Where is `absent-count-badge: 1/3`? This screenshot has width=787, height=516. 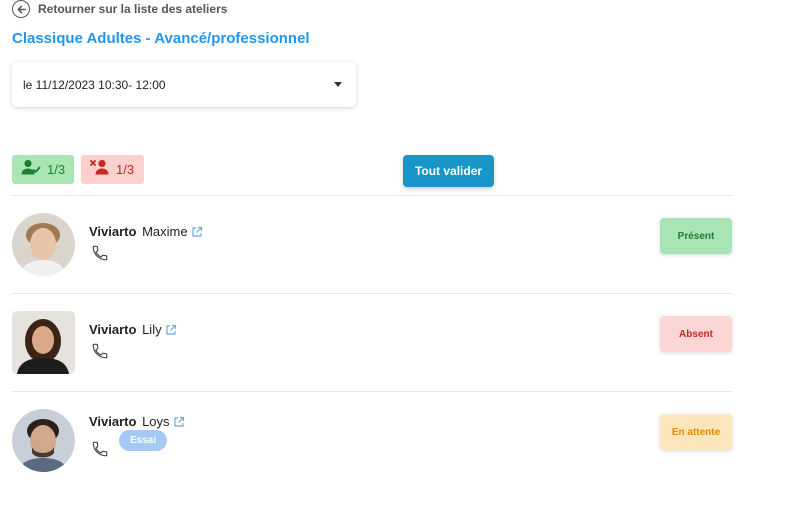 absent-count-badge: 1/3 is located at coordinates (112, 169).